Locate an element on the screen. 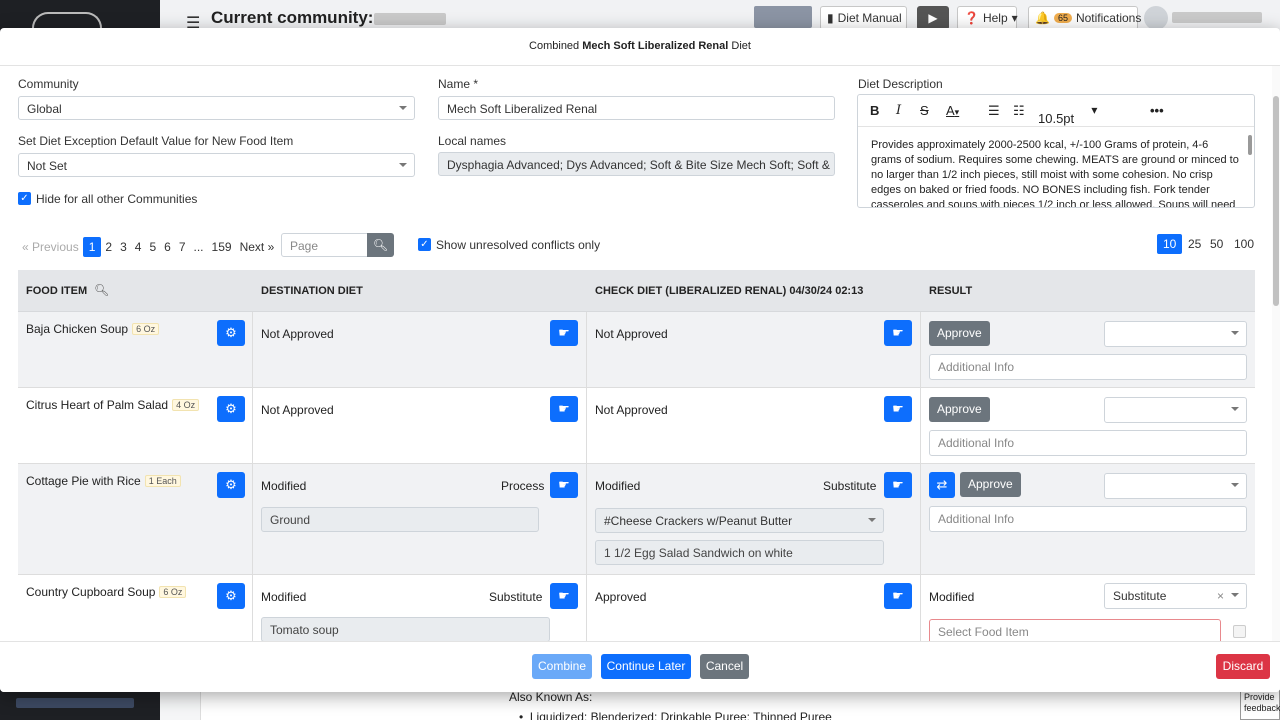  row-checkbox is located at coordinates (1239, 631).